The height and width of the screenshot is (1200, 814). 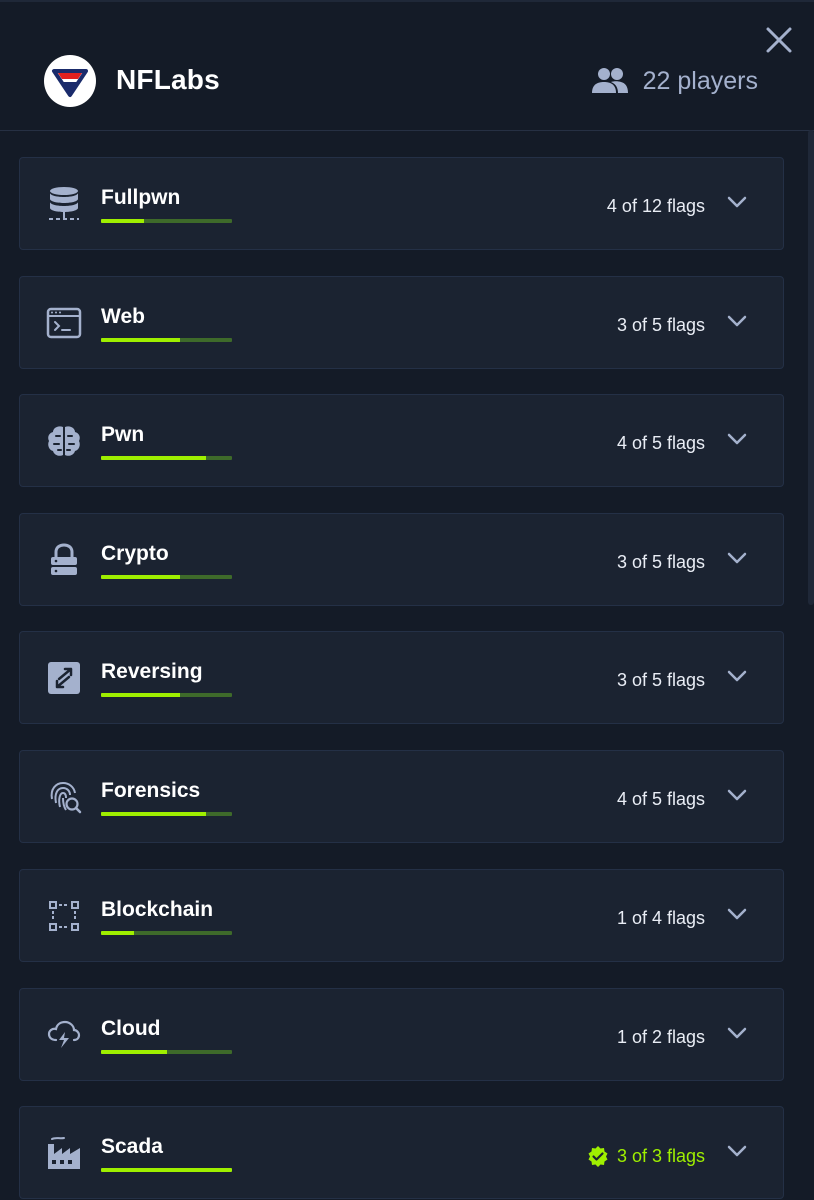 I want to click on team-logo, so click(x=70, y=81).